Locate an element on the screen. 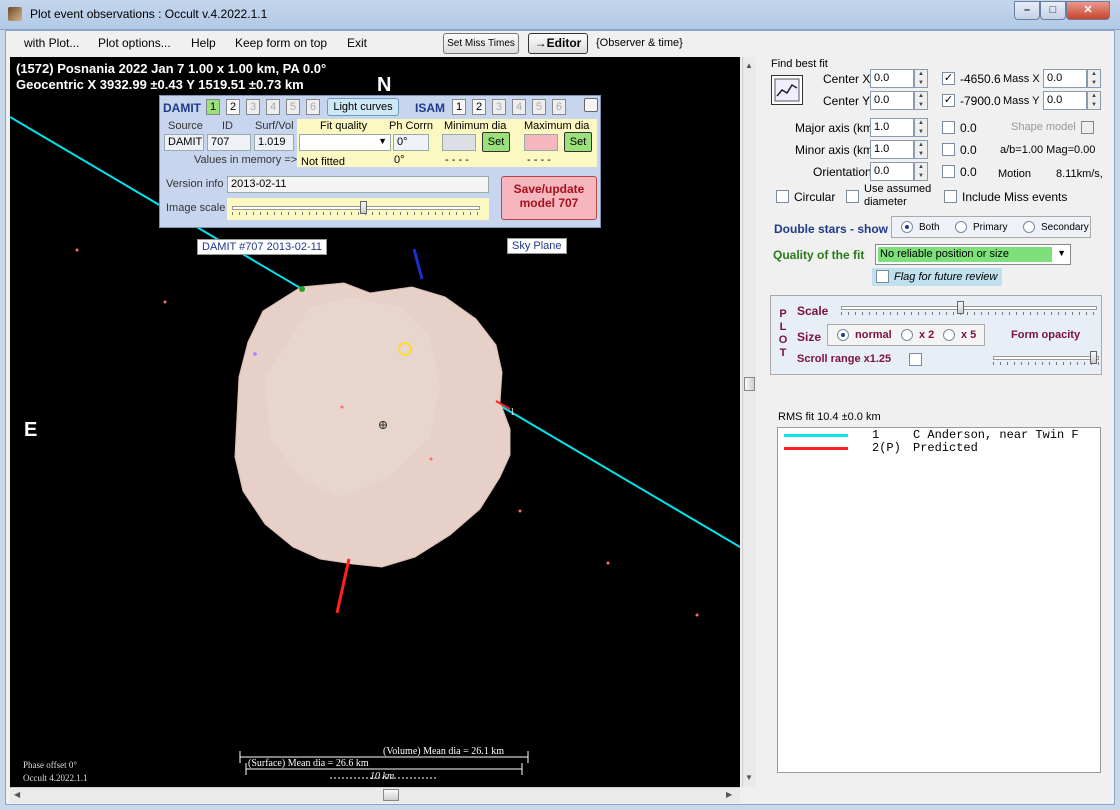 The image size is (1120, 810). find-best-fit-label: Find best fit is located at coordinates (799, 64).